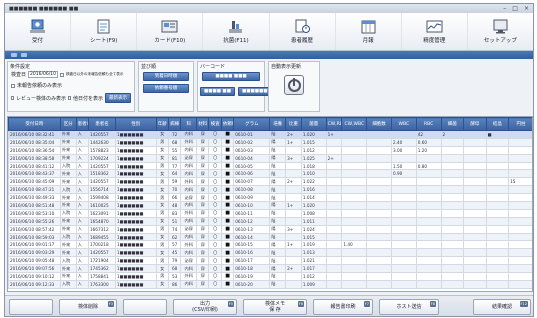 This screenshot has height=318, width=537. I want to click on table-cell: 83, so click(174, 213).